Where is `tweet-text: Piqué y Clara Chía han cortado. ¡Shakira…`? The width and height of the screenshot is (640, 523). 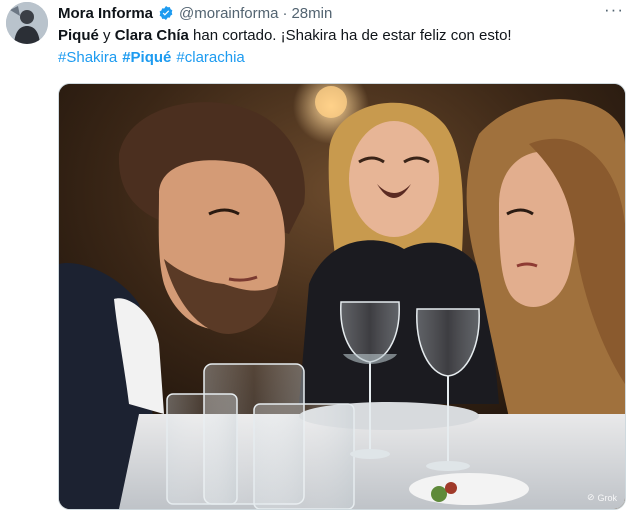
tweet-text: Piqué y Clara Chía han cortado. ¡Shakira… is located at coordinates (285, 36).